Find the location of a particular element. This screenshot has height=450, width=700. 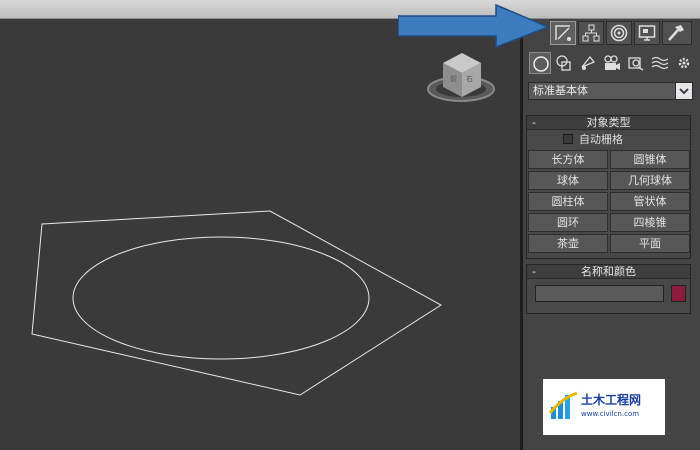

object-type-title: 对象类型 is located at coordinates (608, 122).